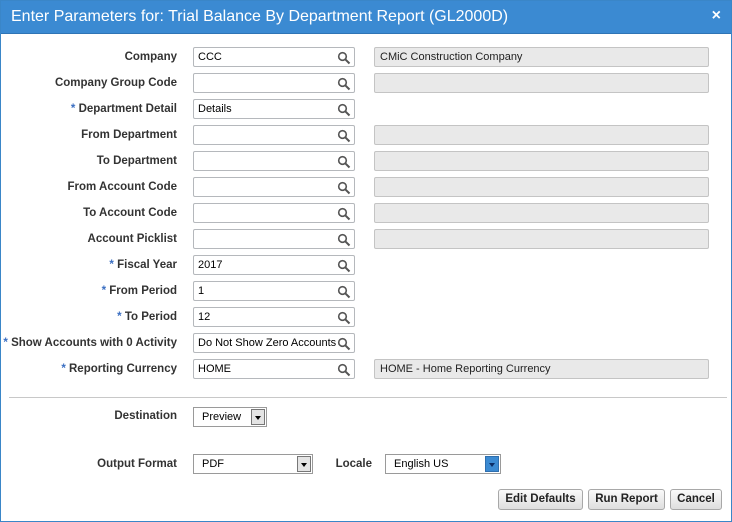 This screenshot has width=732, height=522. I want to click on field-label: * Department Detail, so click(89, 109).